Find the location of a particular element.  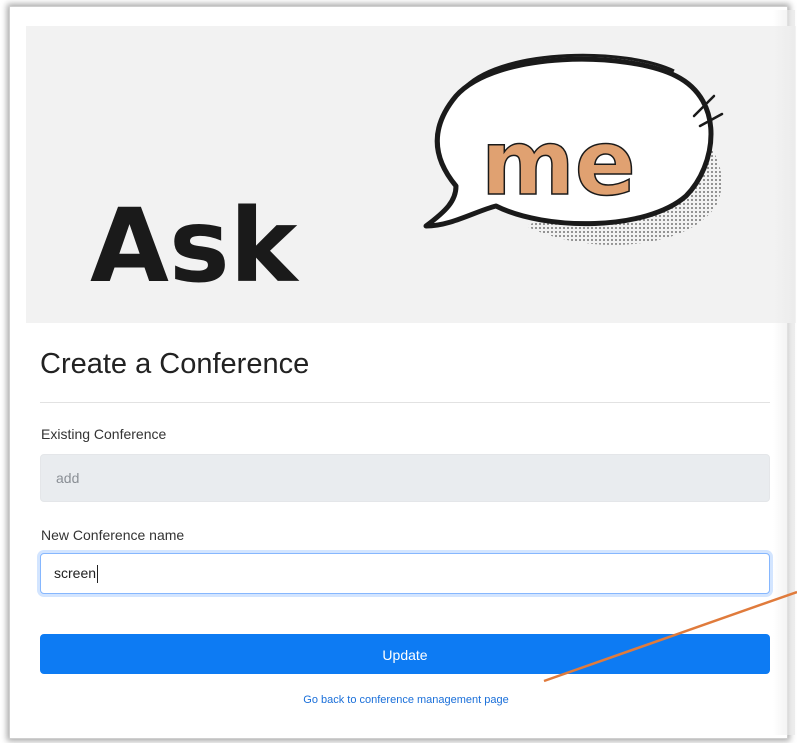

update-button: Update is located at coordinates (405, 654).